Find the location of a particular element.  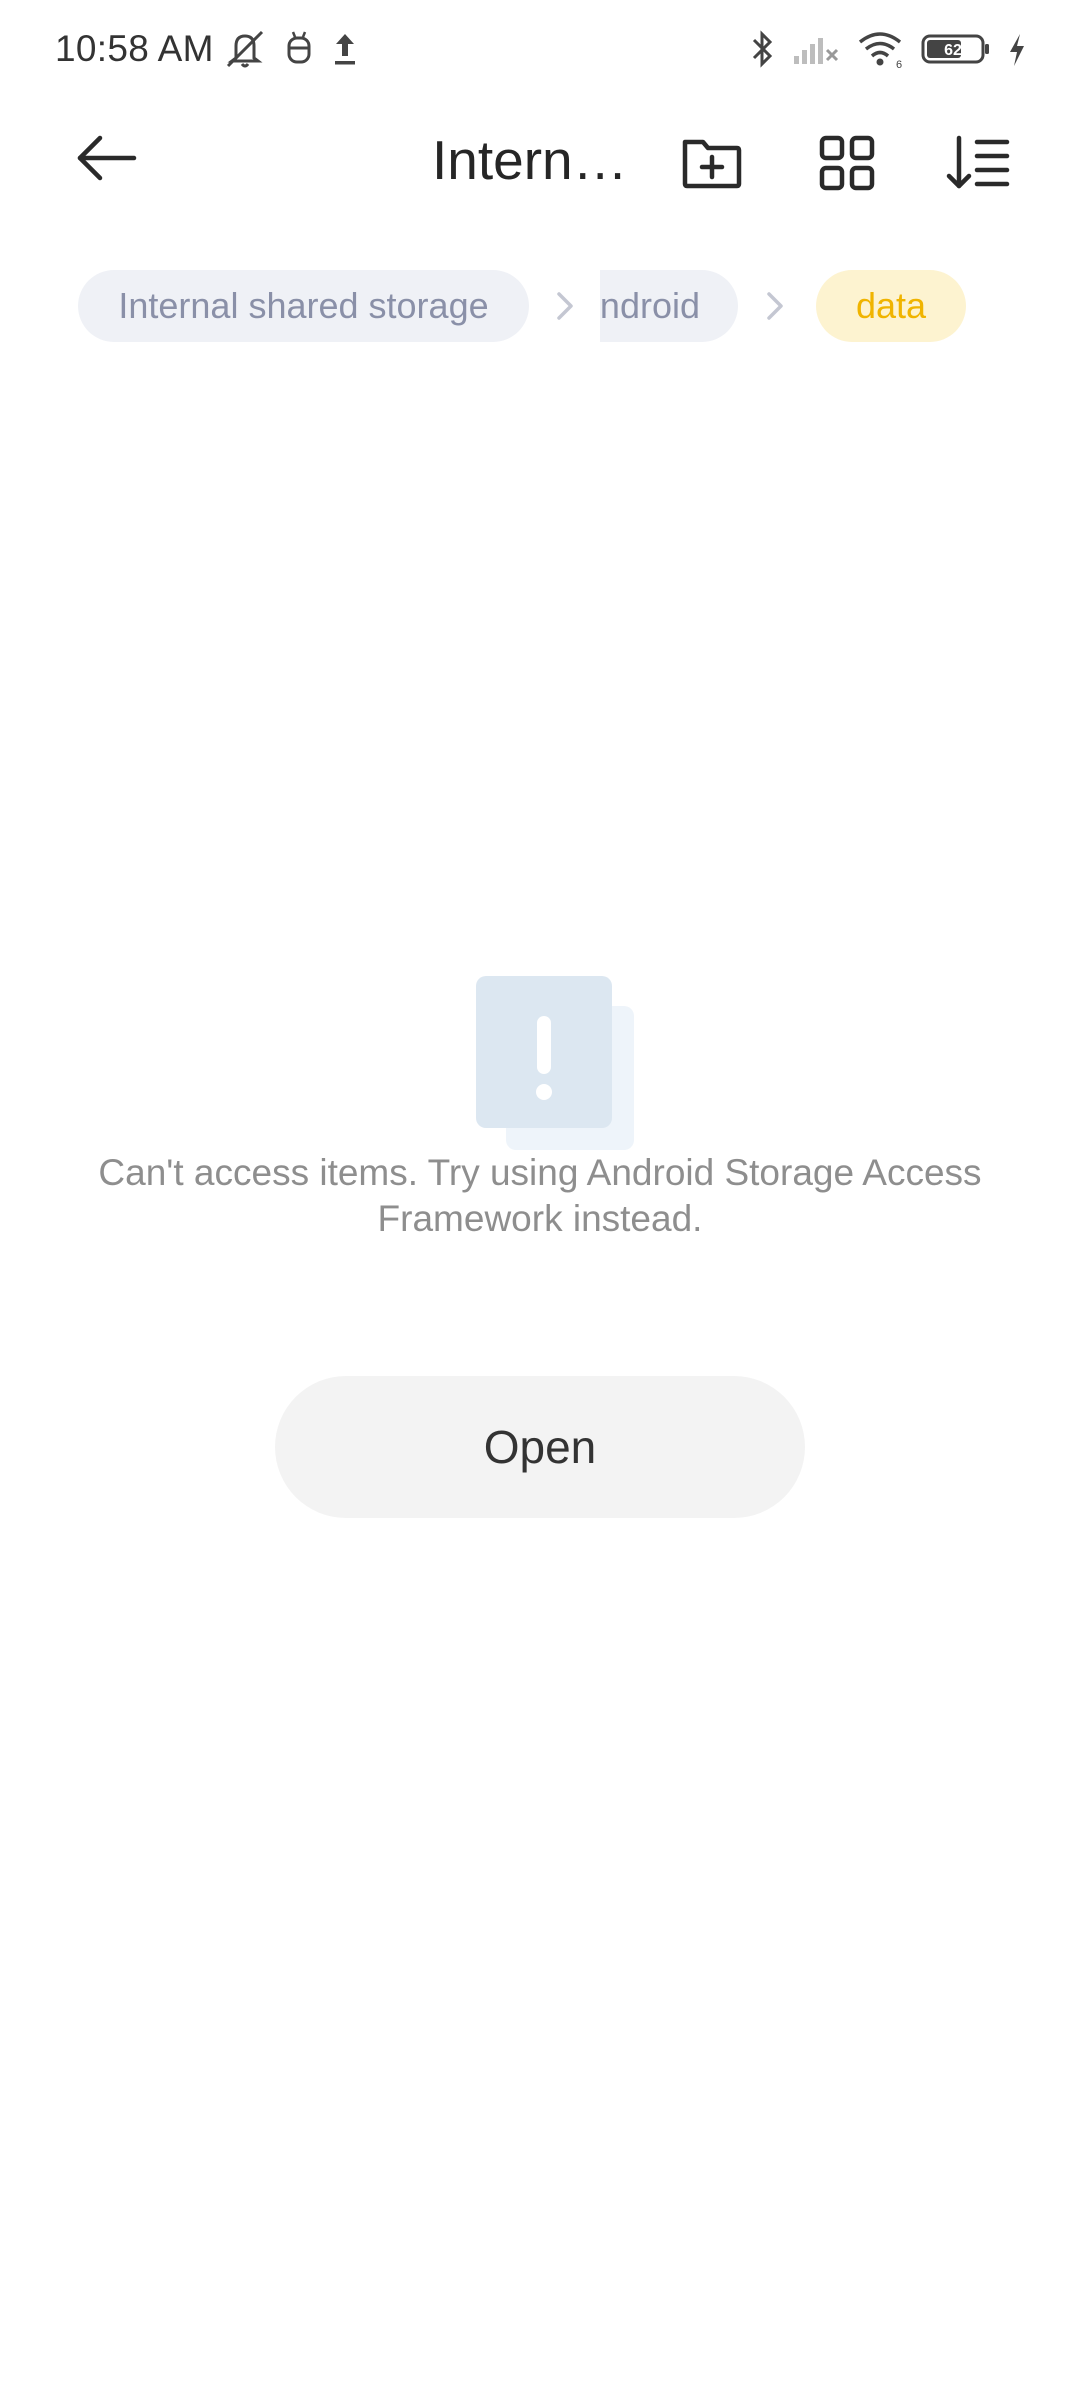

breadcrumb-item-internal-storage: Internal shared storage is located at coordinates (303, 306).